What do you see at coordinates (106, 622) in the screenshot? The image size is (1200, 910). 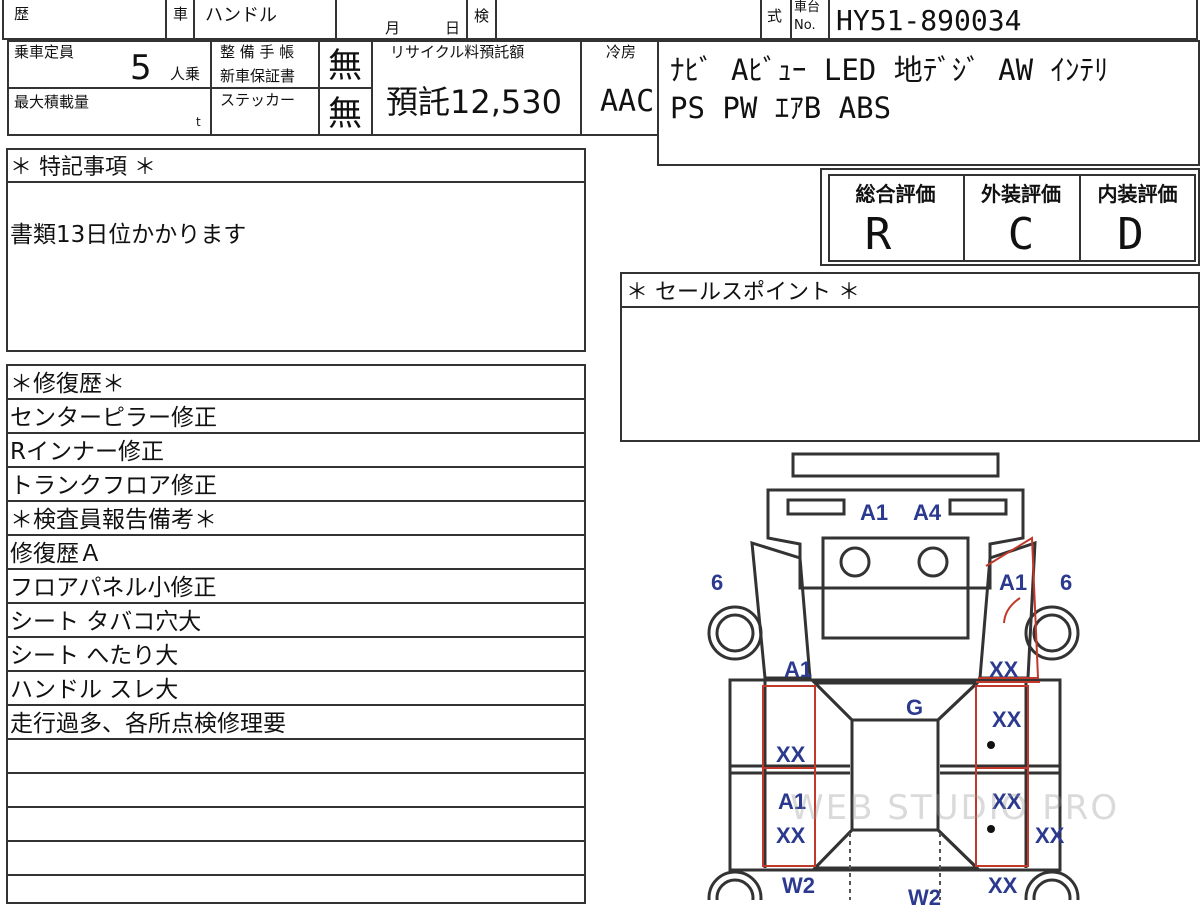 I see `inspector-item-3: シート タバコ穴大` at bounding box center [106, 622].